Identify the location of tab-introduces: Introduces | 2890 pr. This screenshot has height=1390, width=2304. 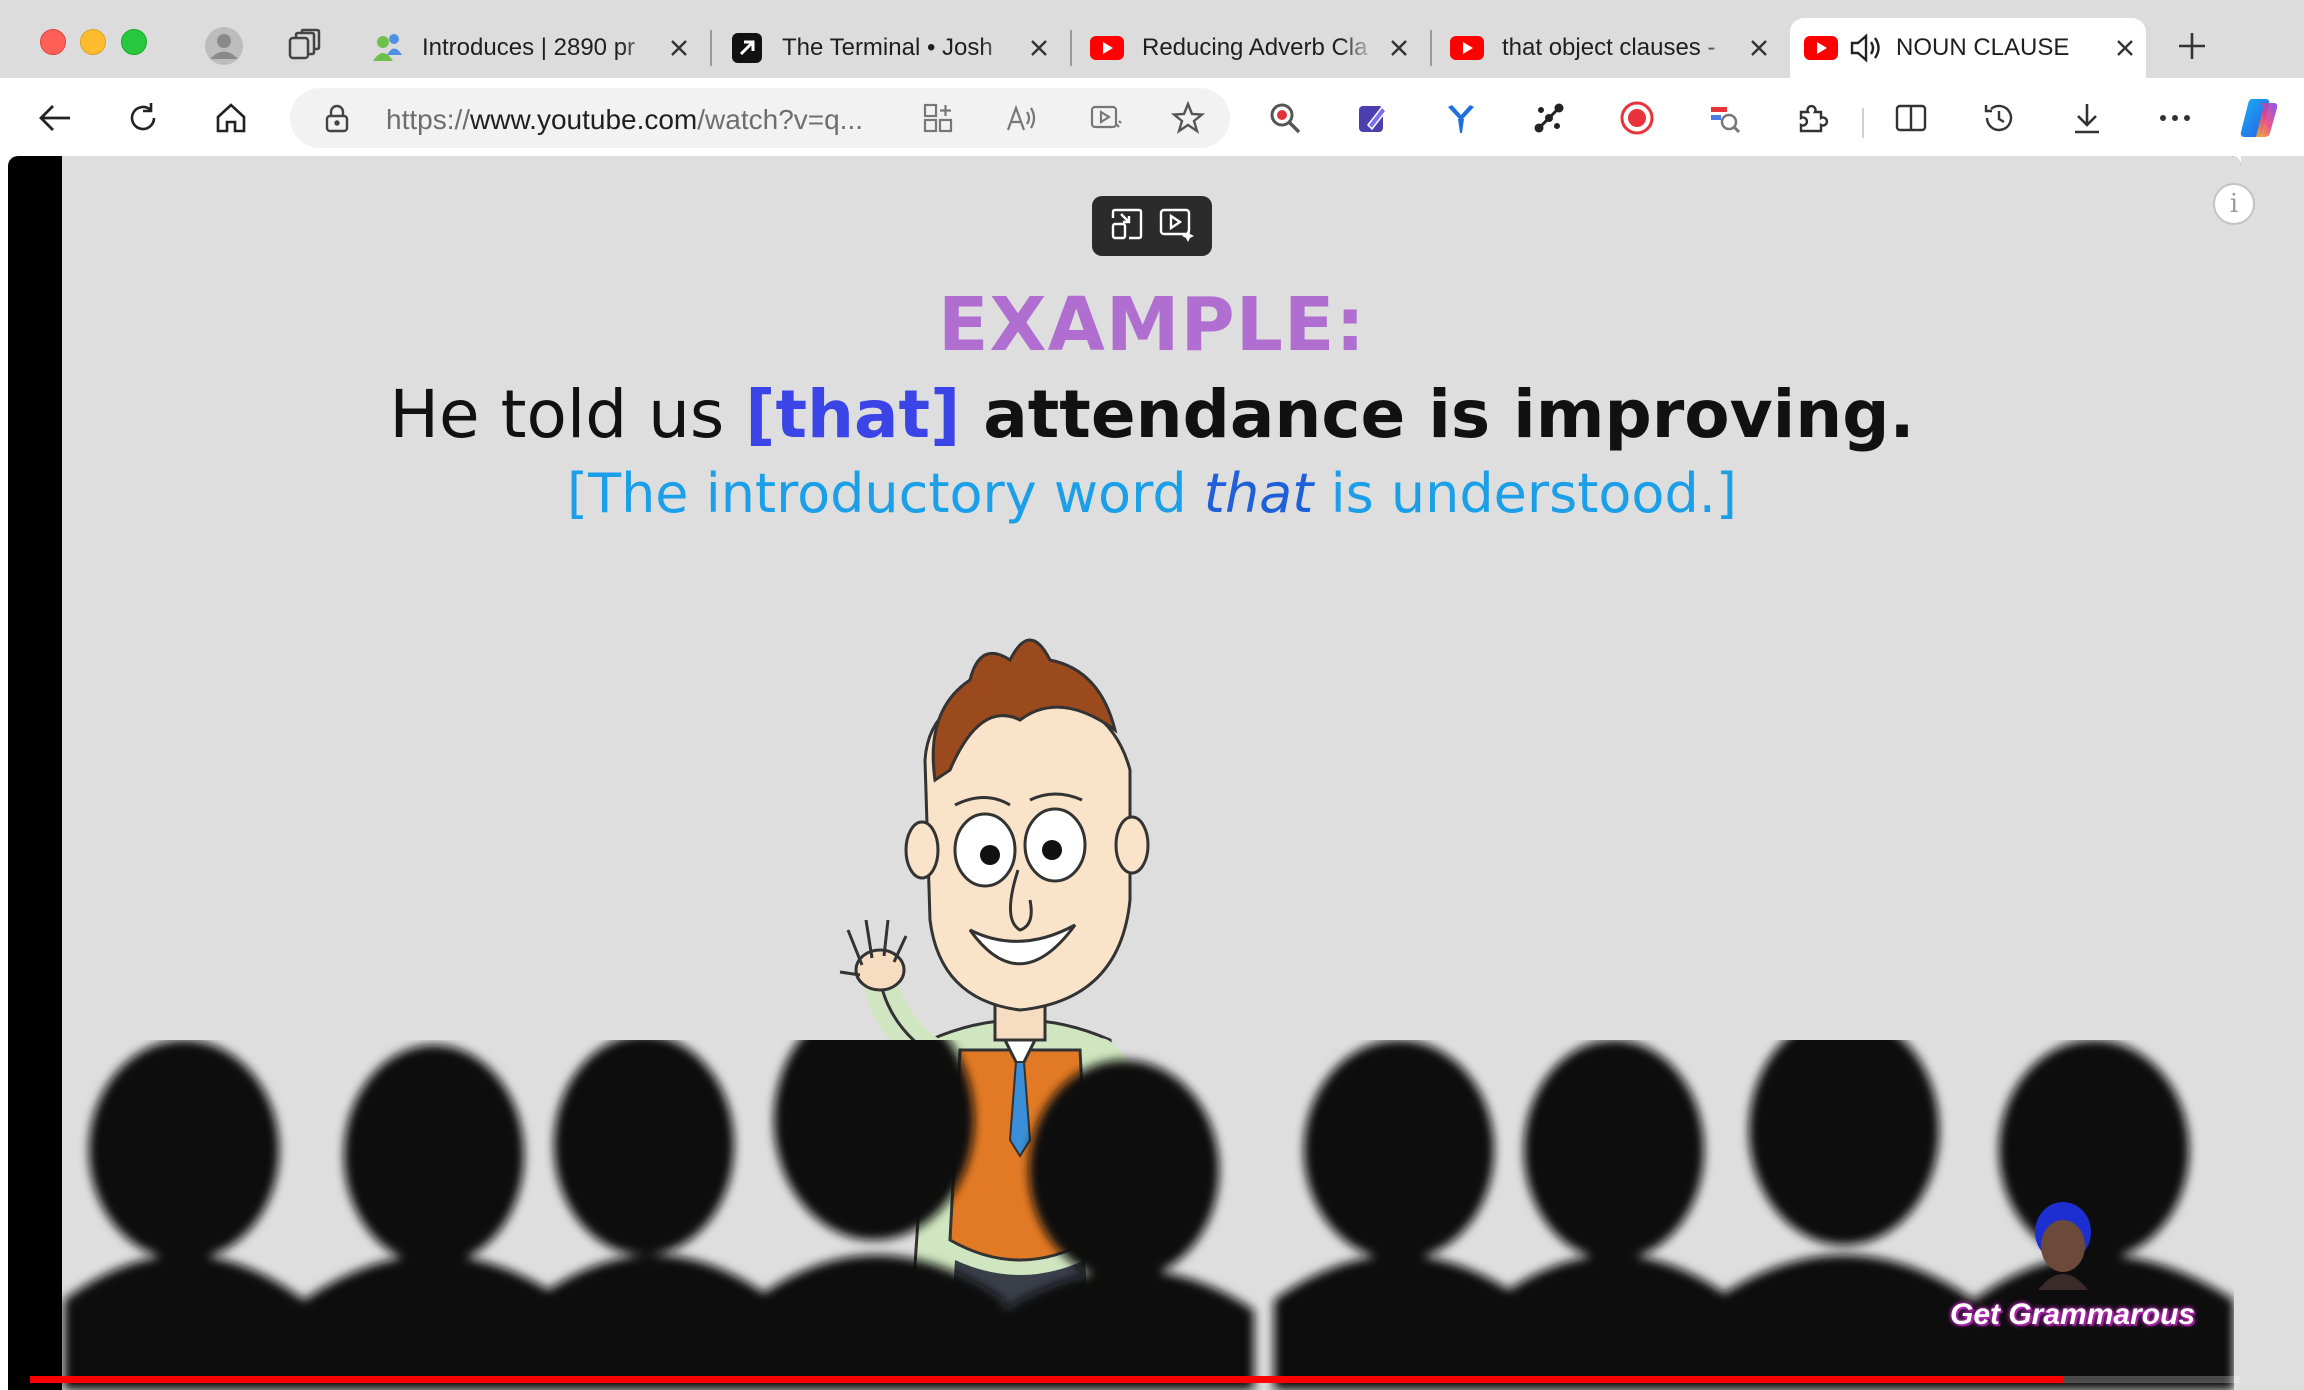
(528, 48).